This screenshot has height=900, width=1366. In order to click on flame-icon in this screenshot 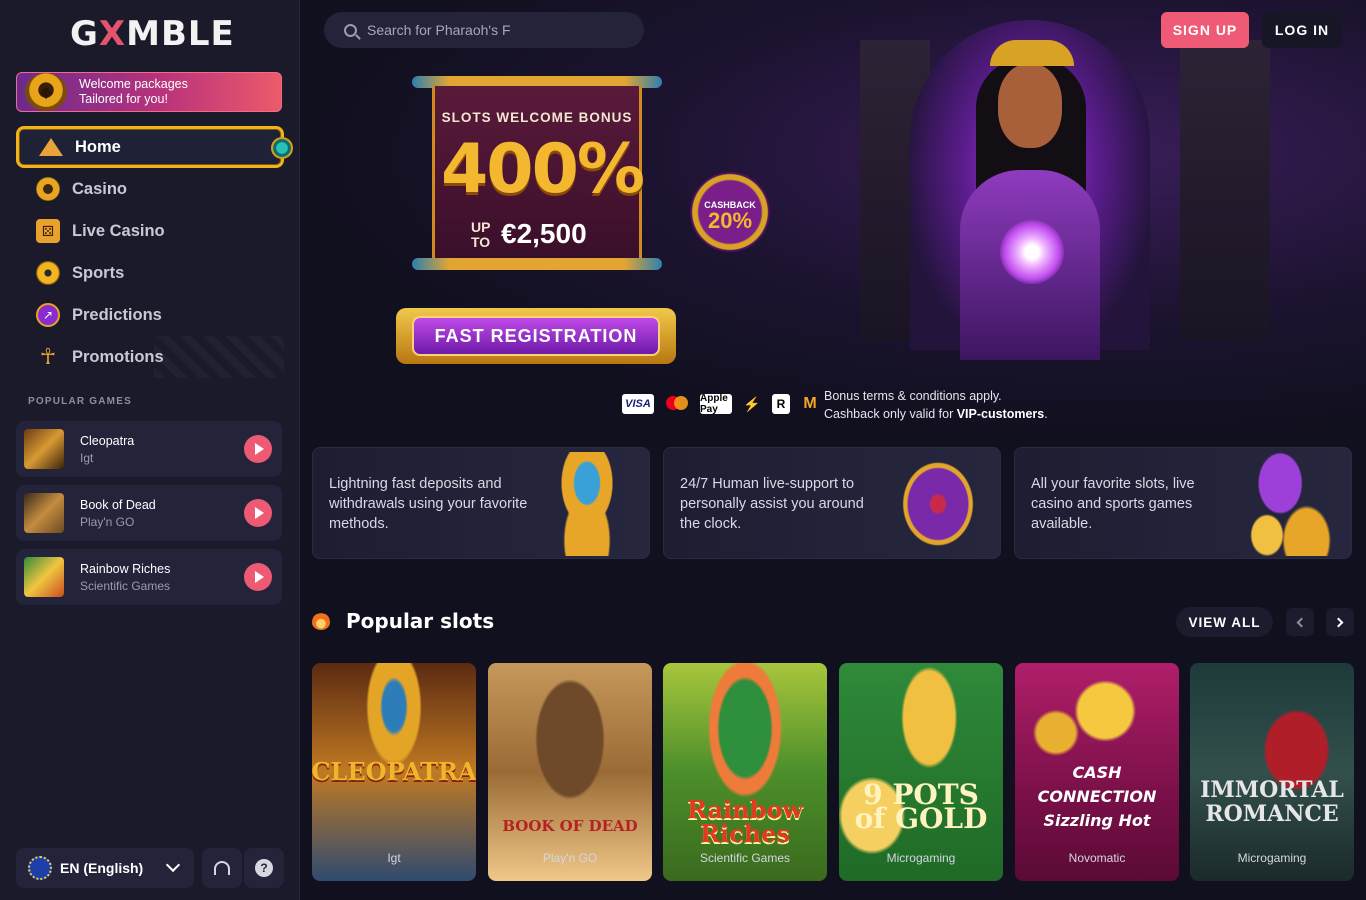, I will do `click(321, 621)`.